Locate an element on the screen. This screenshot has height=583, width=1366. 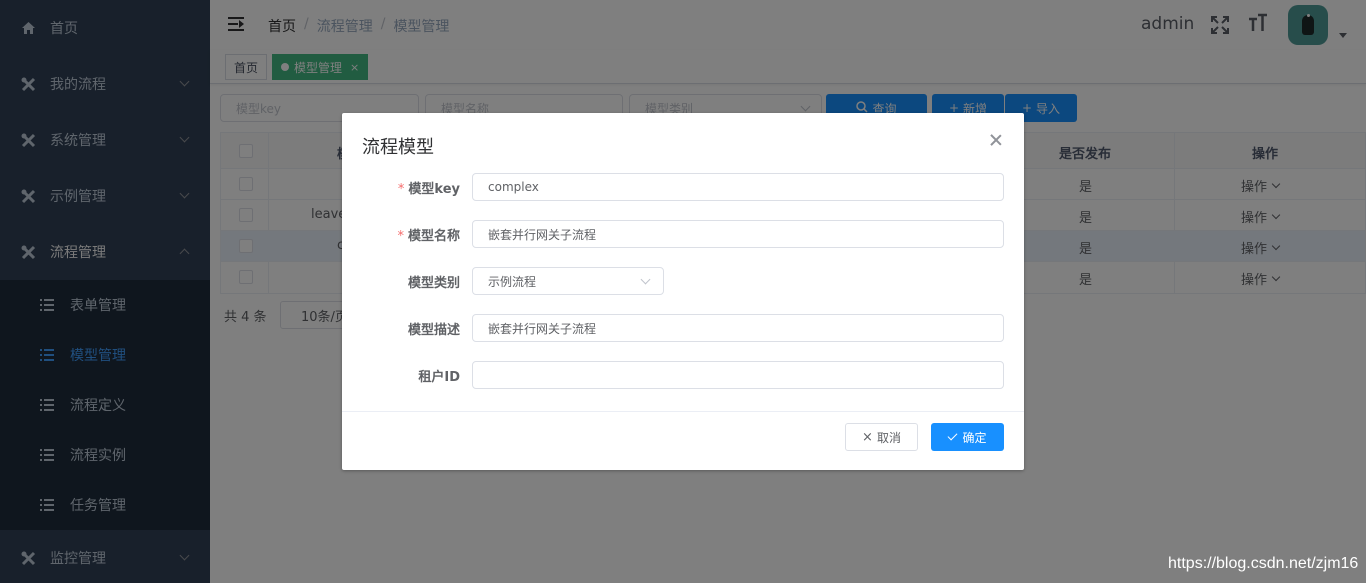
label-text: 模型名称 is located at coordinates (433, 236).